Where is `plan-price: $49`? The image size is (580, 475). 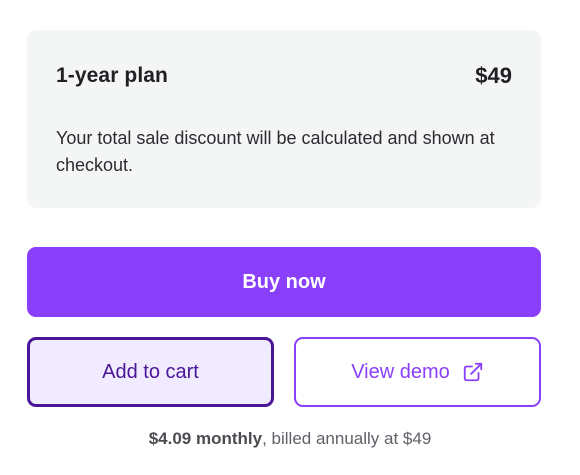 plan-price: $49 is located at coordinates (493, 75).